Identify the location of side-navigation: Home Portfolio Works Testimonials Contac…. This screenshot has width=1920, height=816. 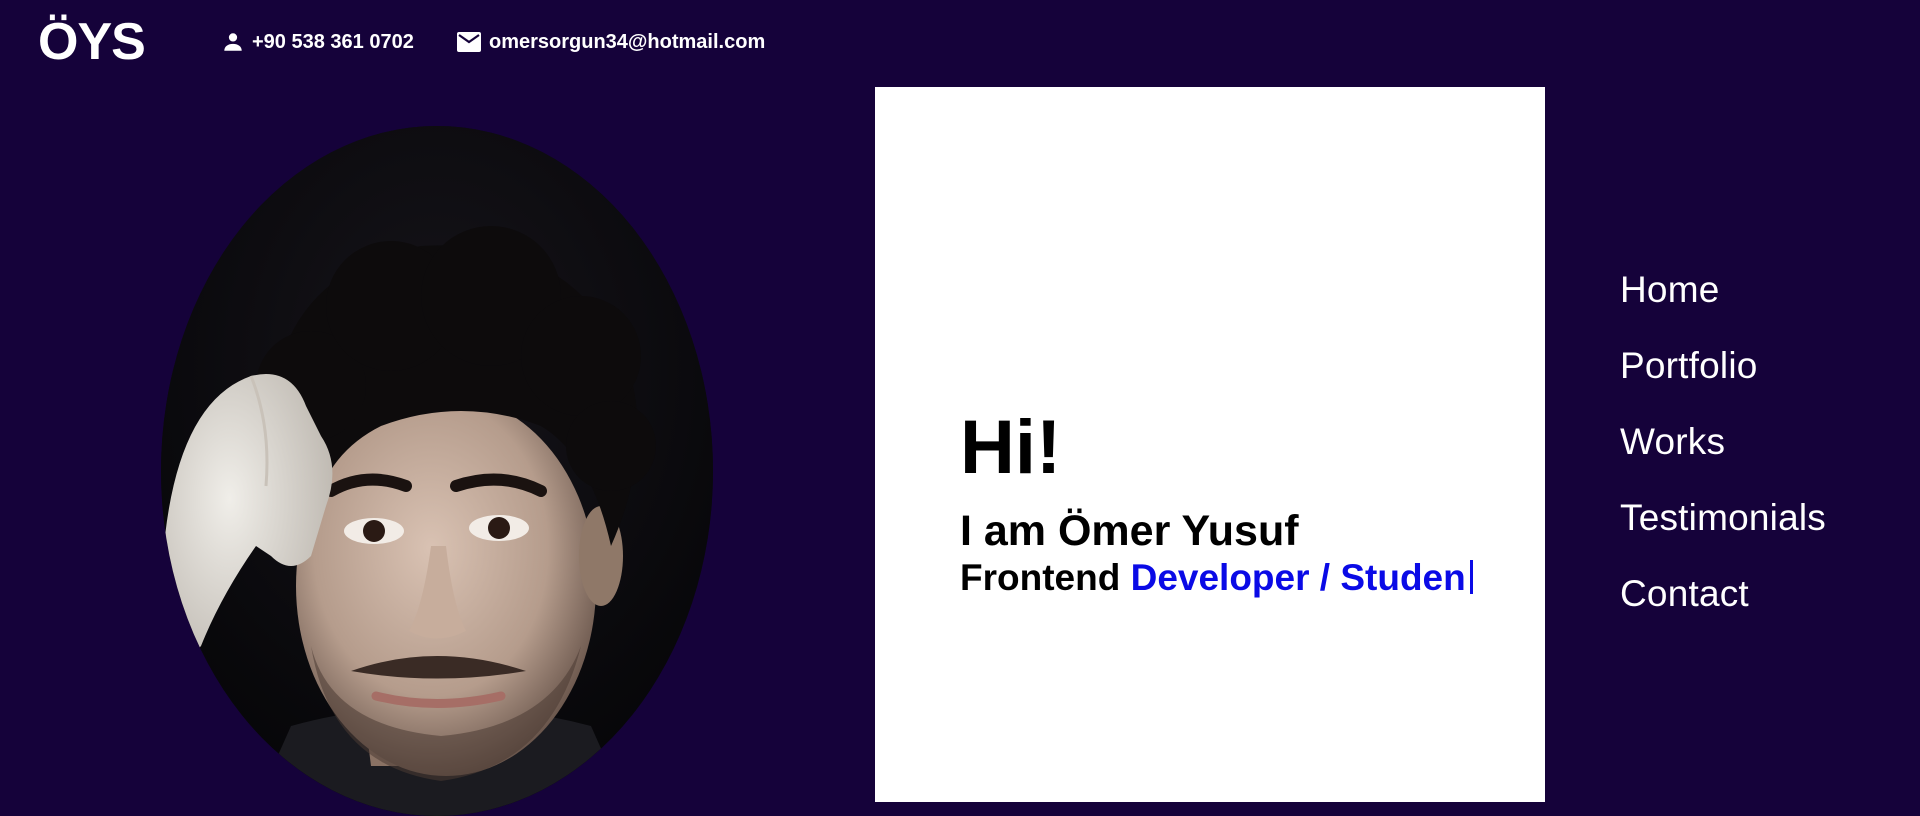
(1723, 442).